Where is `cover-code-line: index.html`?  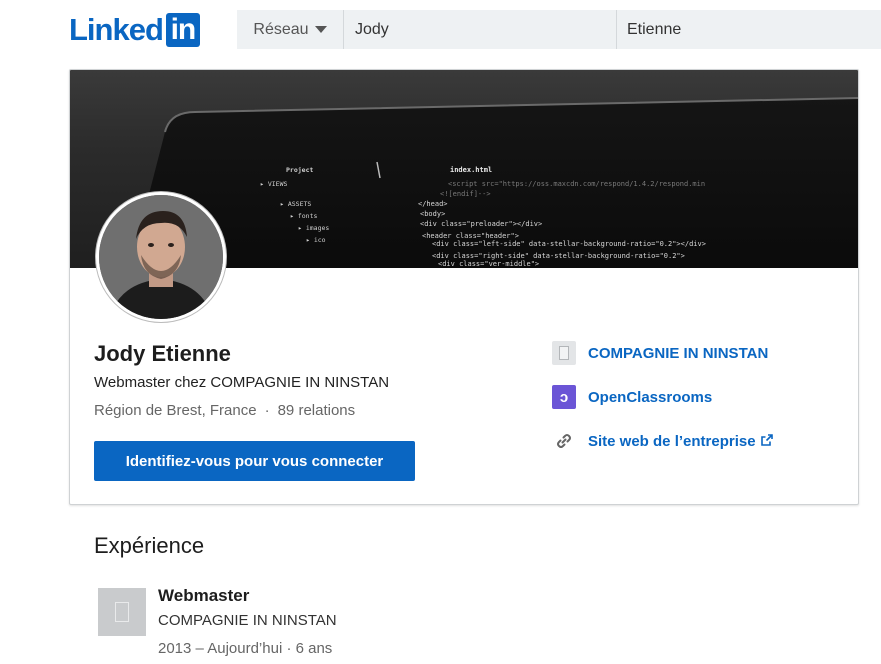 cover-code-line: index.html is located at coordinates (471, 170).